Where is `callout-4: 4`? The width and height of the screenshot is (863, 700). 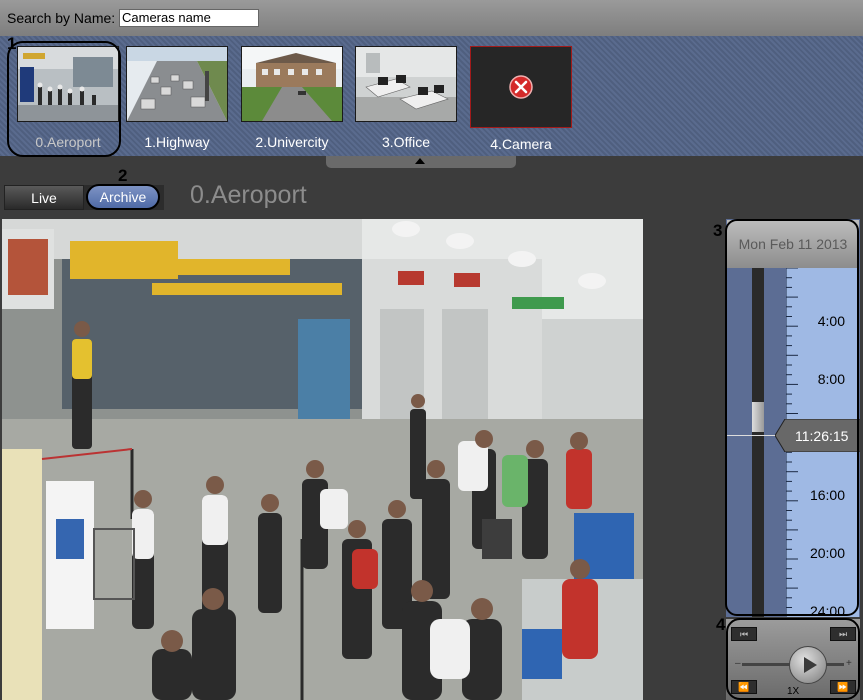 callout-4: 4 is located at coordinates (721, 624).